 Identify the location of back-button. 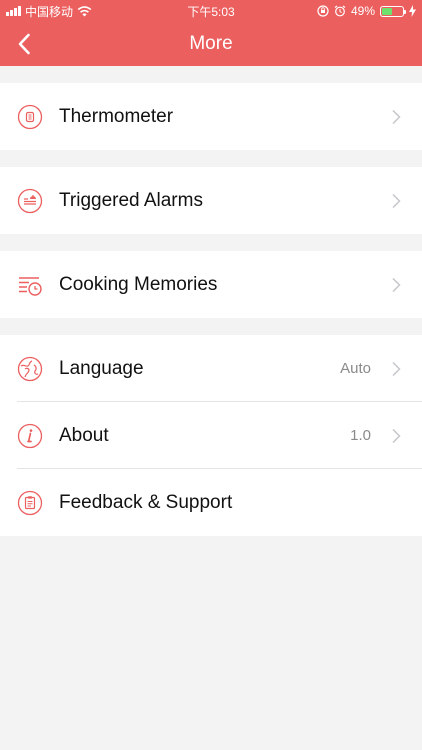
(24, 44).